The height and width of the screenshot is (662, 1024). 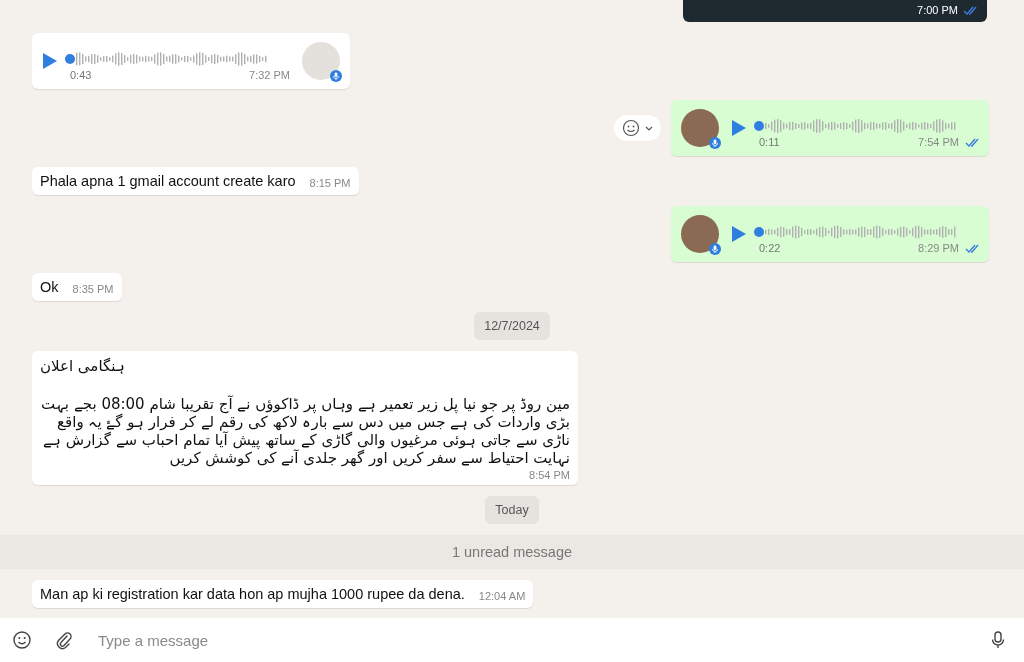 What do you see at coordinates (252, 594) in the screenshot?
I see `message-text: Man ap ki registration kar data hon ap mujha 1000 rupee da dena.` at bounding box center [252, 594].